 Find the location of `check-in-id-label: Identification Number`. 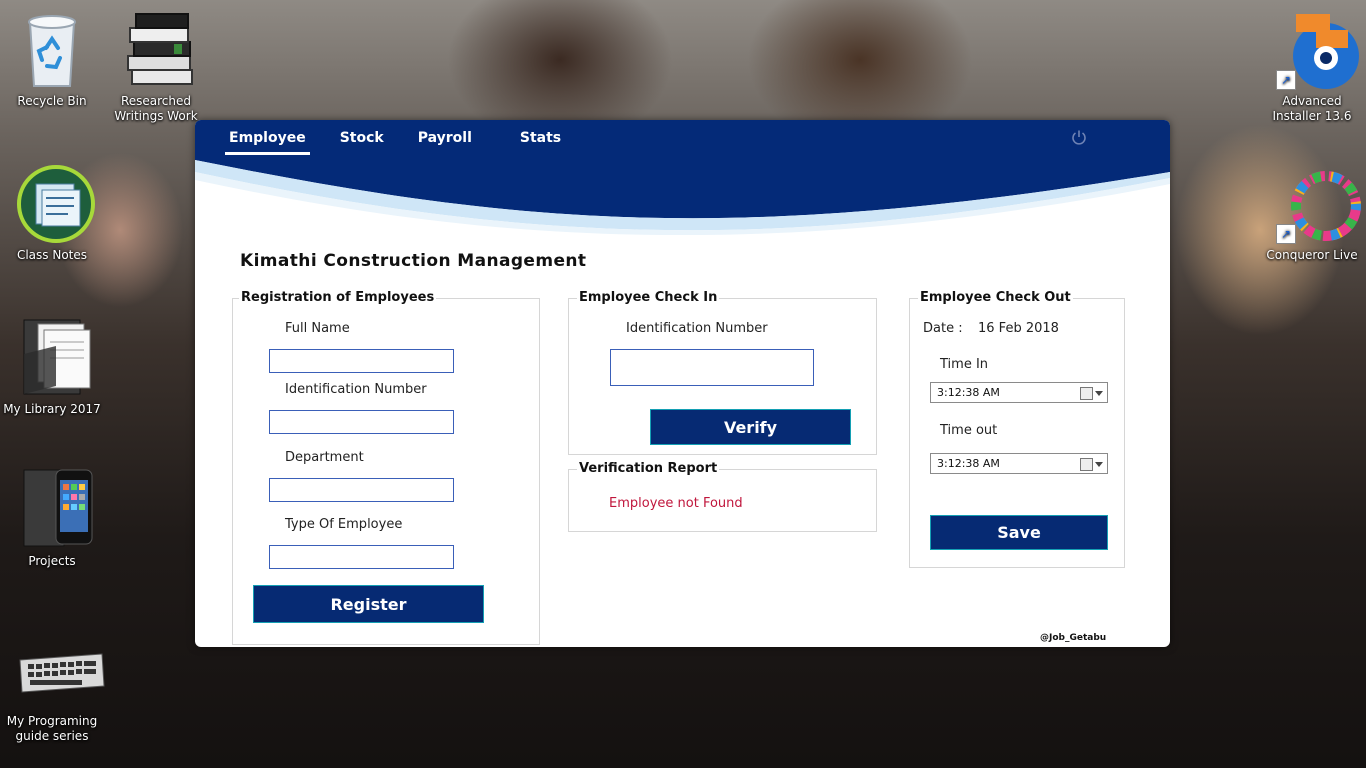

check-in-id-label: Identification Number is located at coordinates (697, 328).